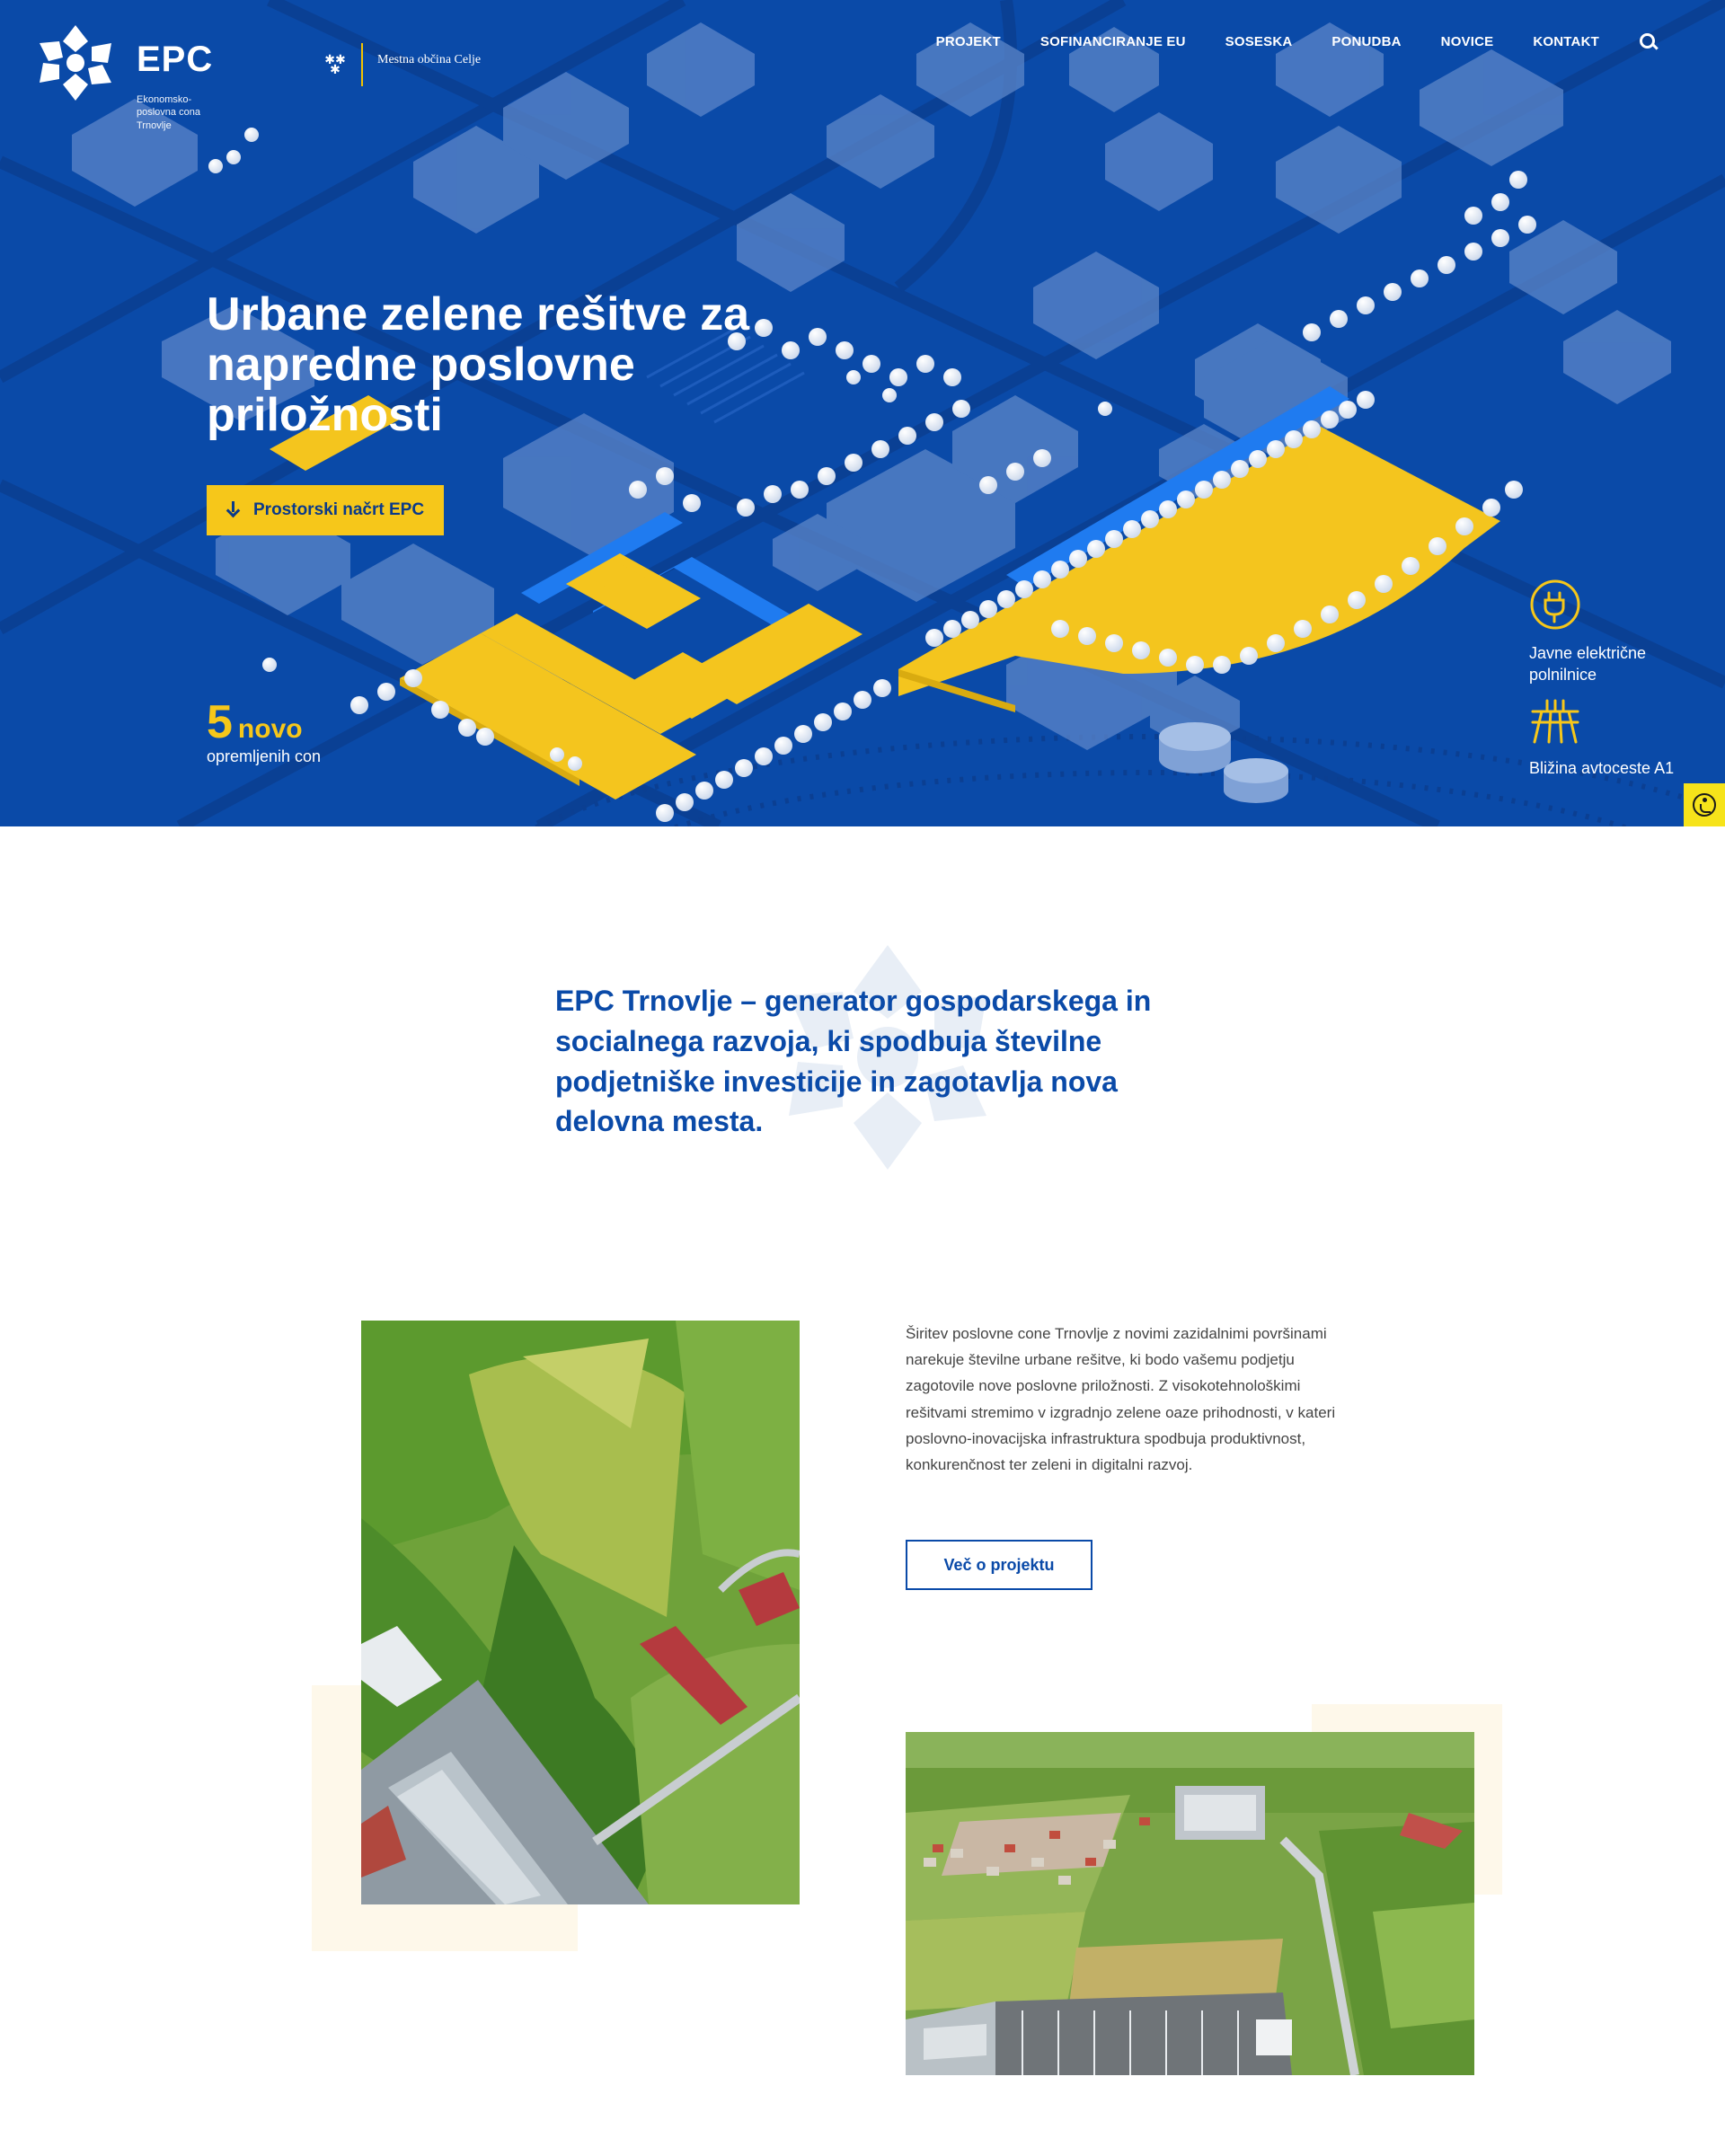 The height and width of the screenshot is (2156, 1725). Describe the element at coordinates (75, 63) in the screenshot. I see `epc-logo-icon` at that location.